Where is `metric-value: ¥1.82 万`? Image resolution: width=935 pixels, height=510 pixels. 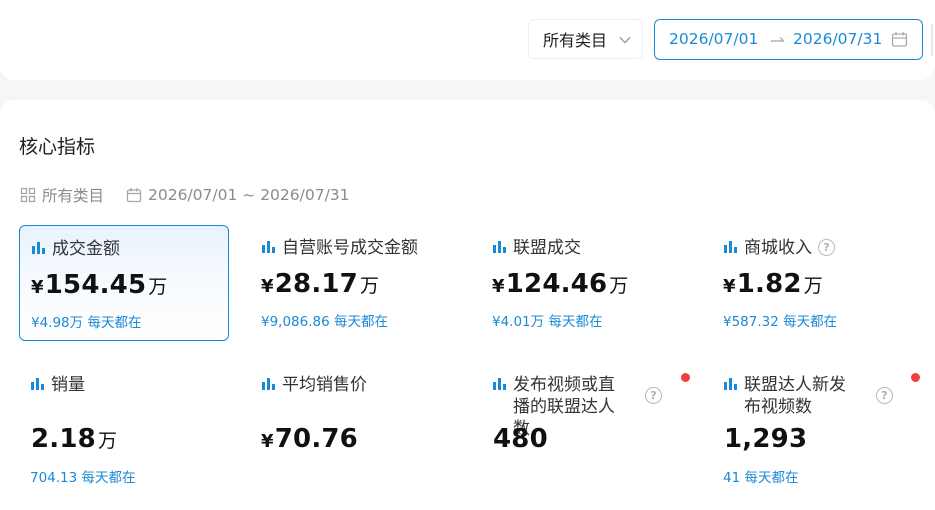
metric-value: ¥1.82 万 is located at coordinates (773, 284).